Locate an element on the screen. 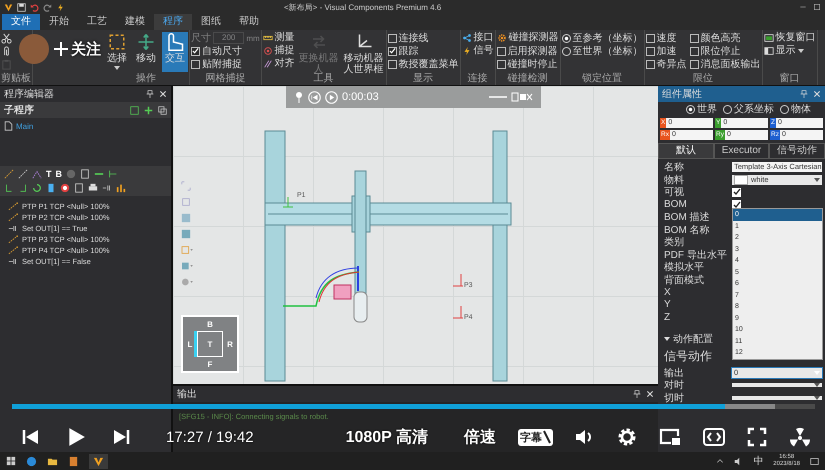 The height and width of the screenshot is (470, 825). ribbon-button: 移动 is located at coordinates (146, 52).